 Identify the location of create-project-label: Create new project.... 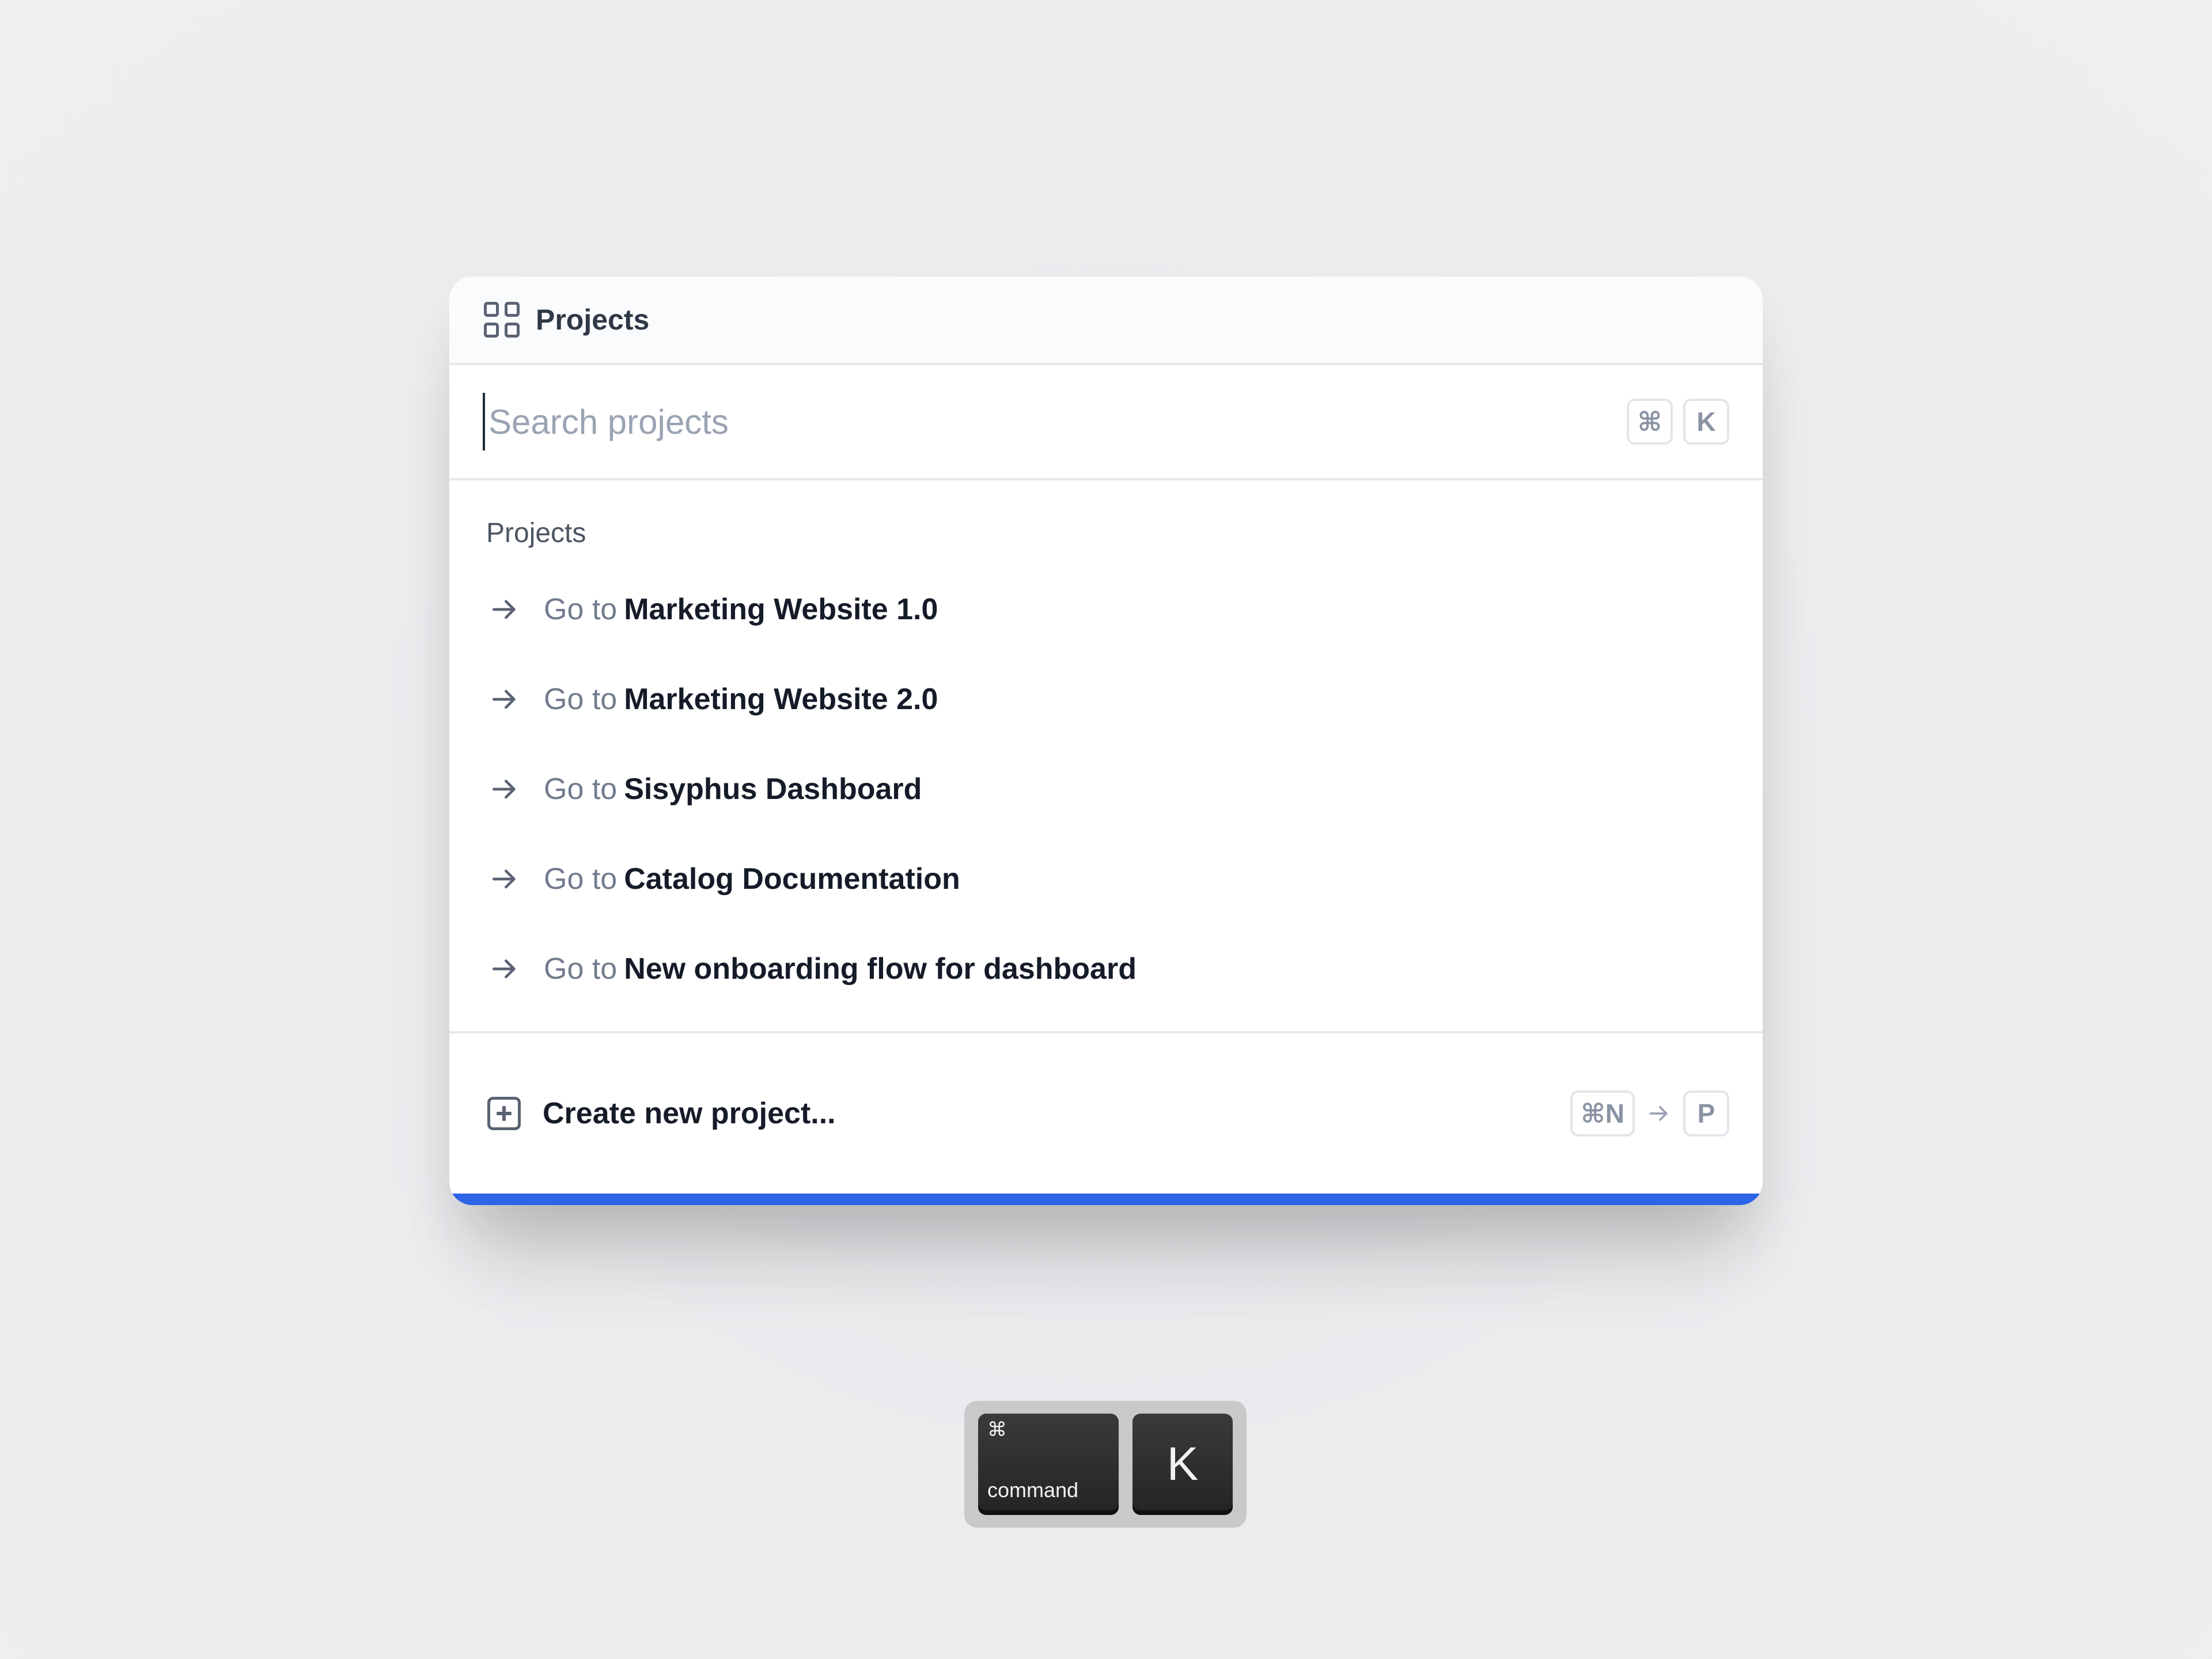
(689, 1113).